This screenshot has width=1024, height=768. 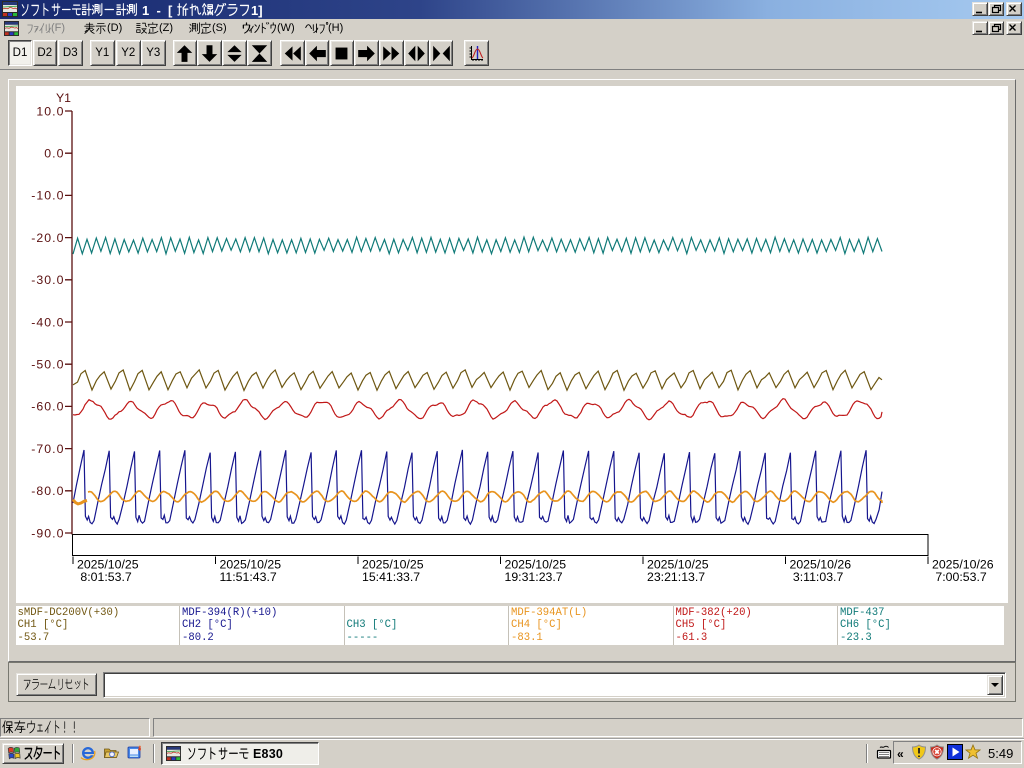 What do you see at coordinates (47, 365) in the screenshot?
I see `svg-text: -50.0` at bounding box center [47, 365].